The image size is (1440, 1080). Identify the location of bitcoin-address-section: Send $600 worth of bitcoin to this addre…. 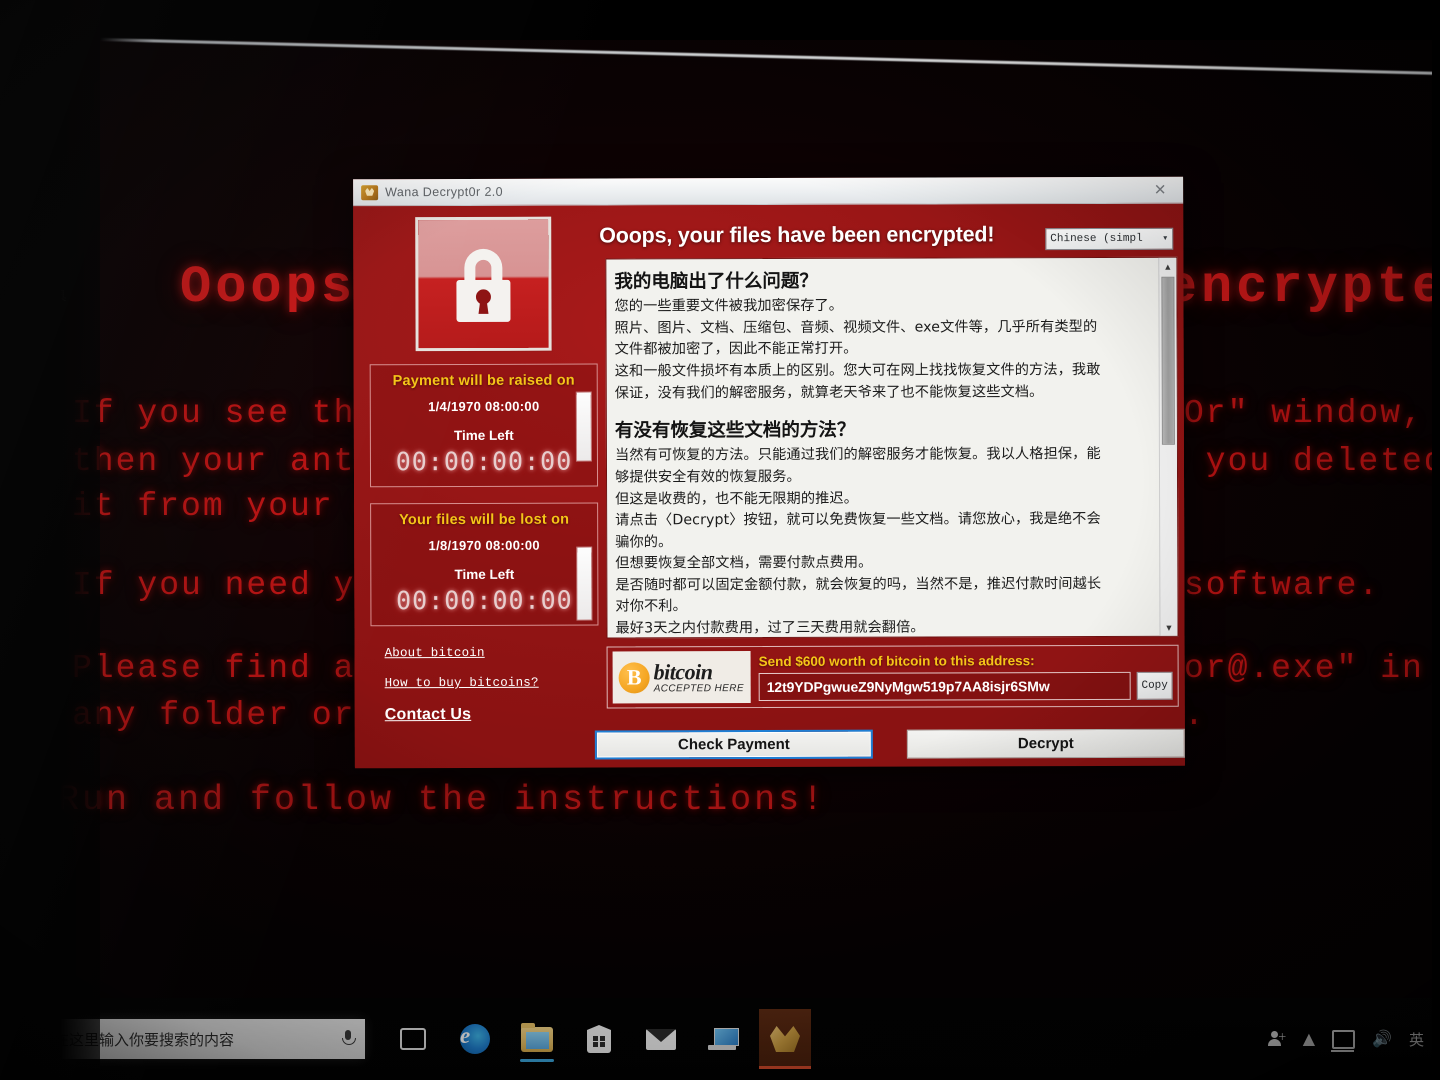
(965, 676).